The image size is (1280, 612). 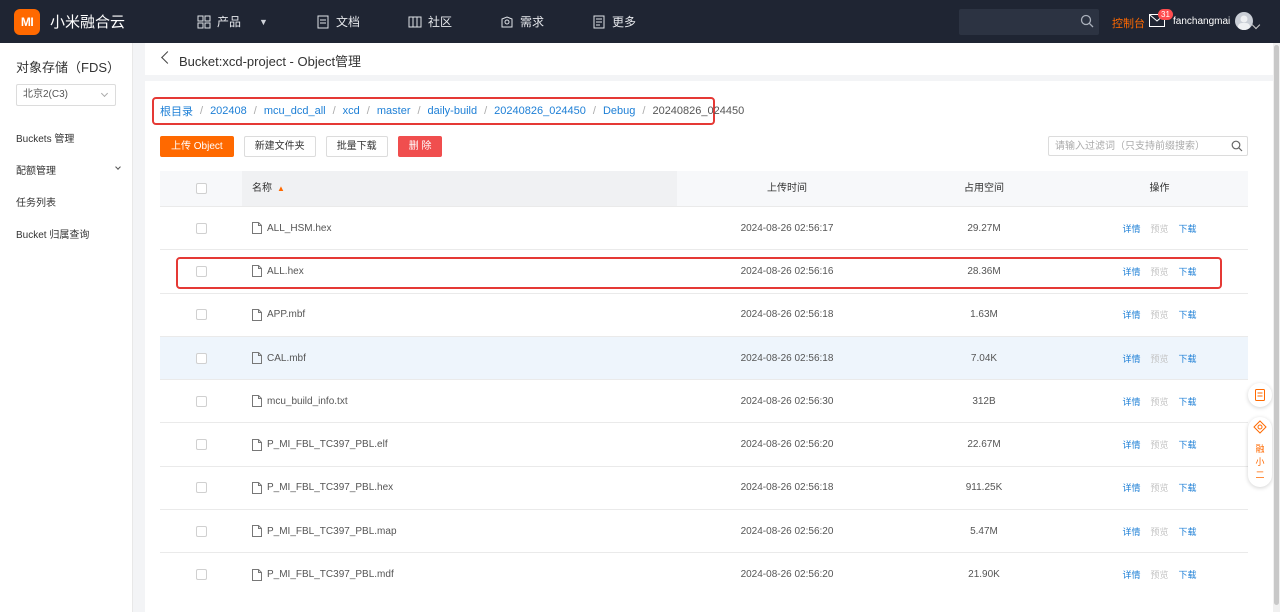 I want to click on object-name: ALL.hex, so click(x=285, y=271).